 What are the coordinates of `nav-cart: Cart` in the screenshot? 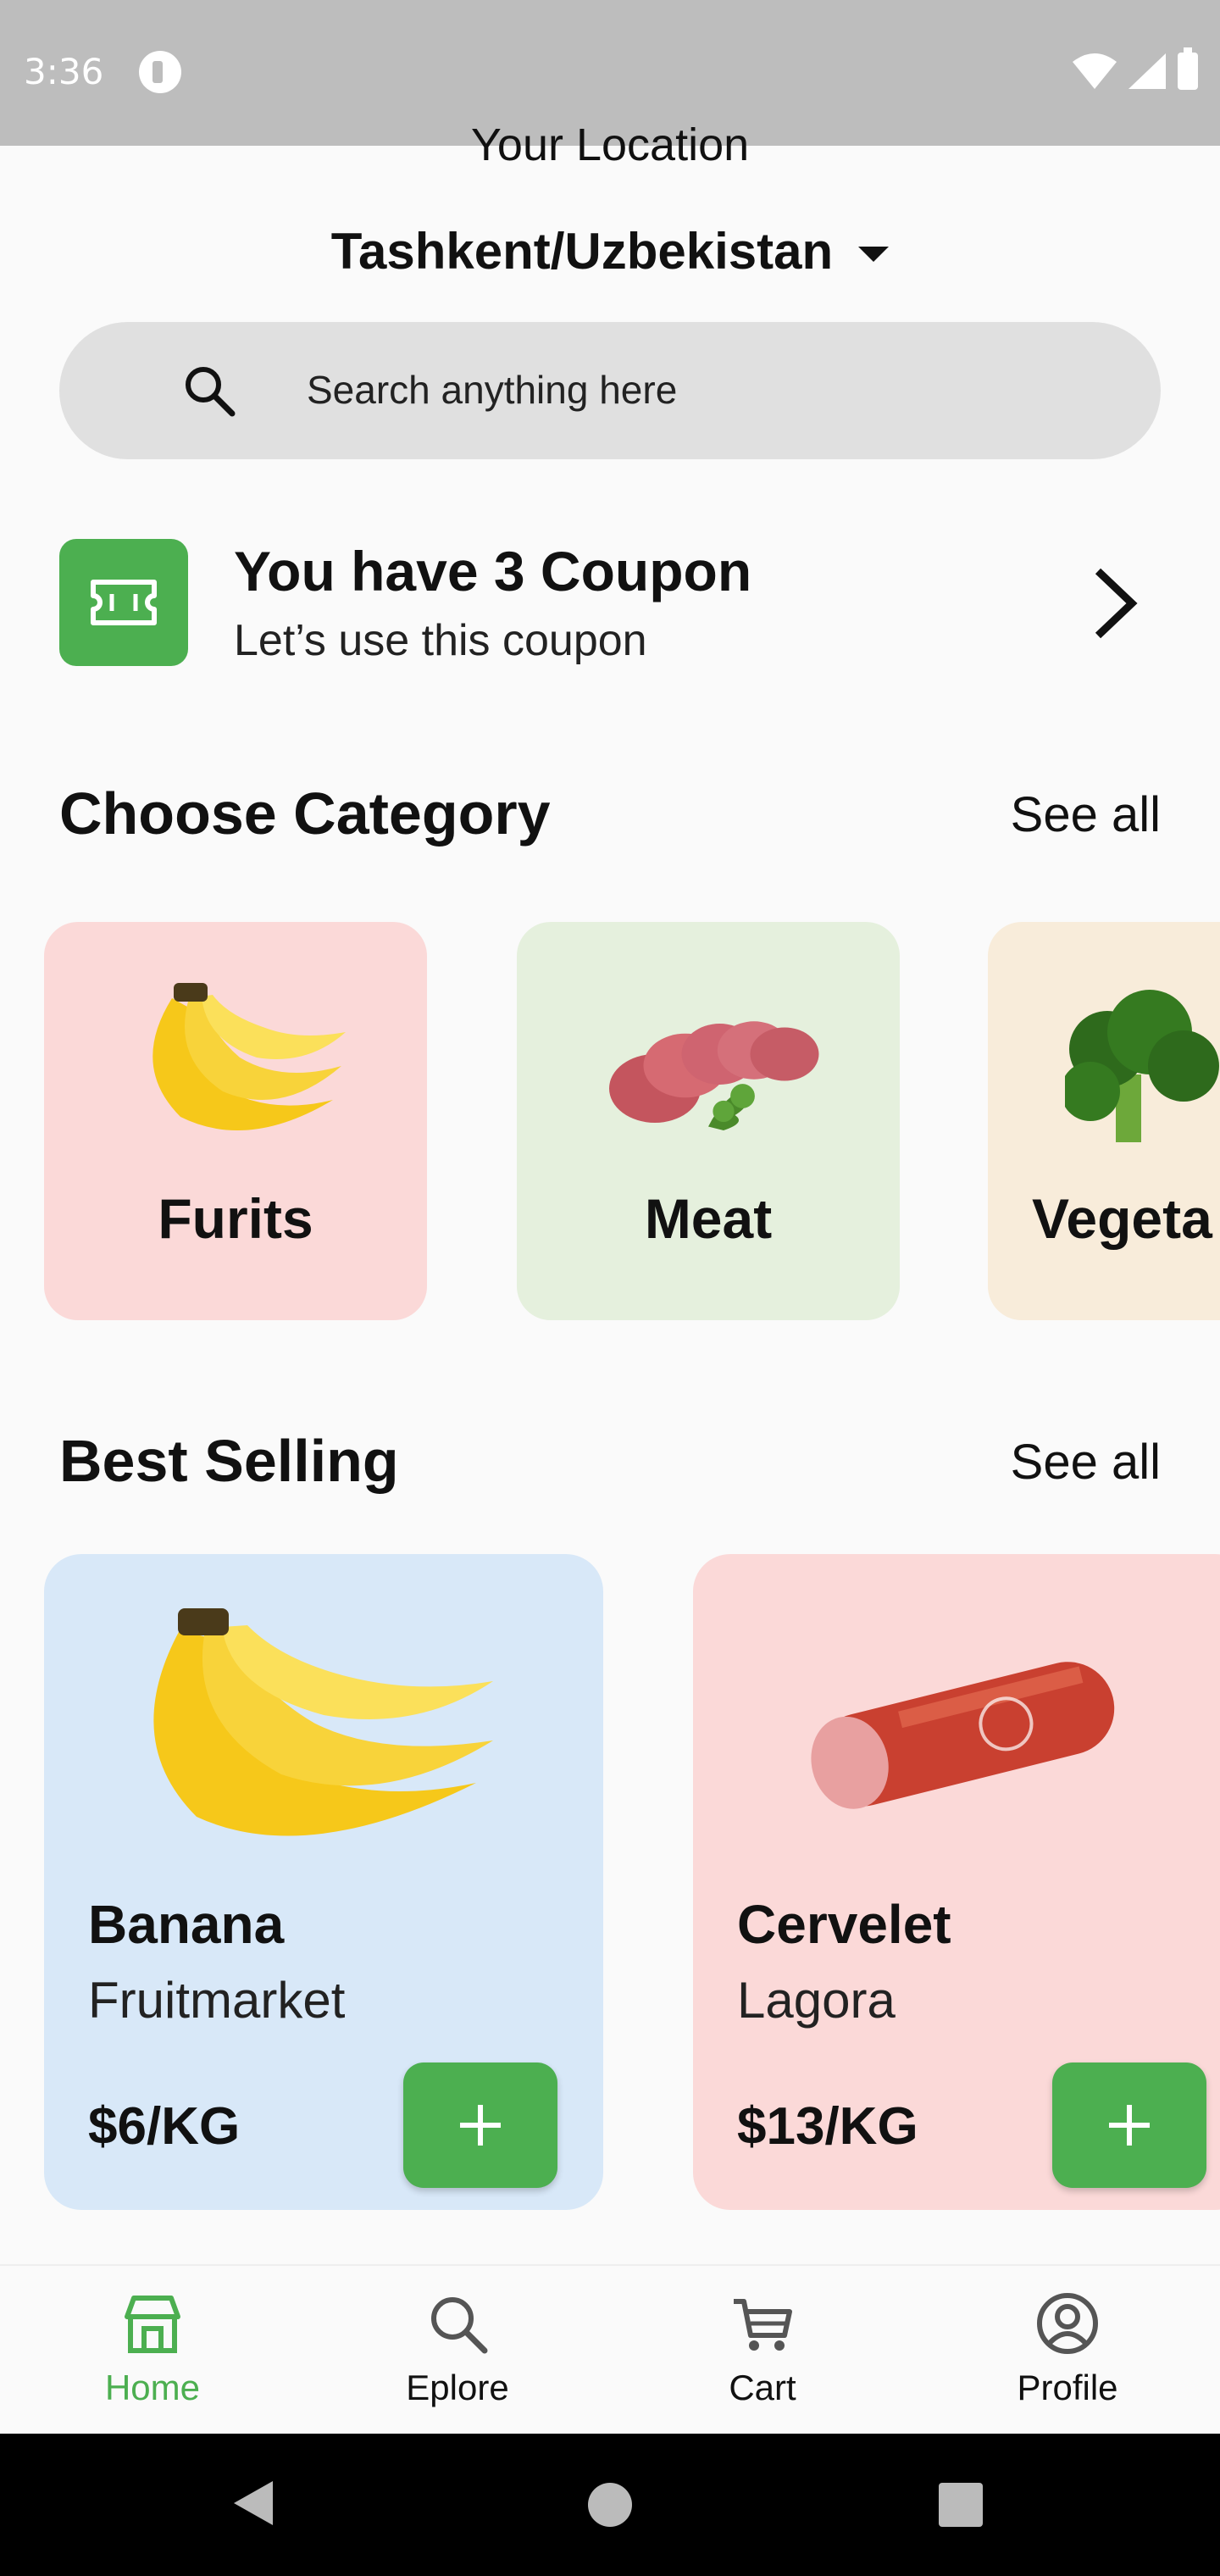 It's located at (762, 2359).